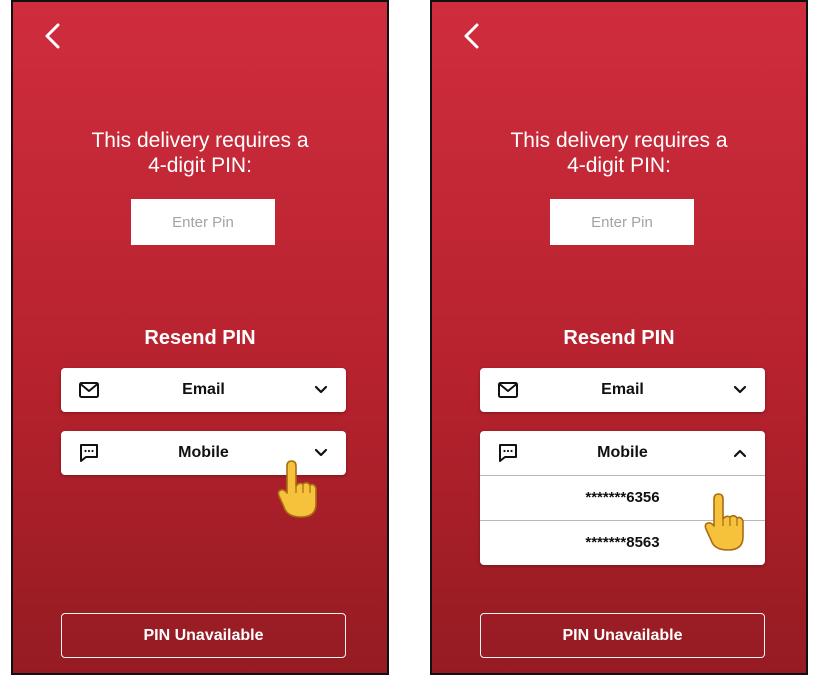 The width and height of the screenshot is (817, 677). I want to click on mobile-label: Mobile, so click(622, 452).